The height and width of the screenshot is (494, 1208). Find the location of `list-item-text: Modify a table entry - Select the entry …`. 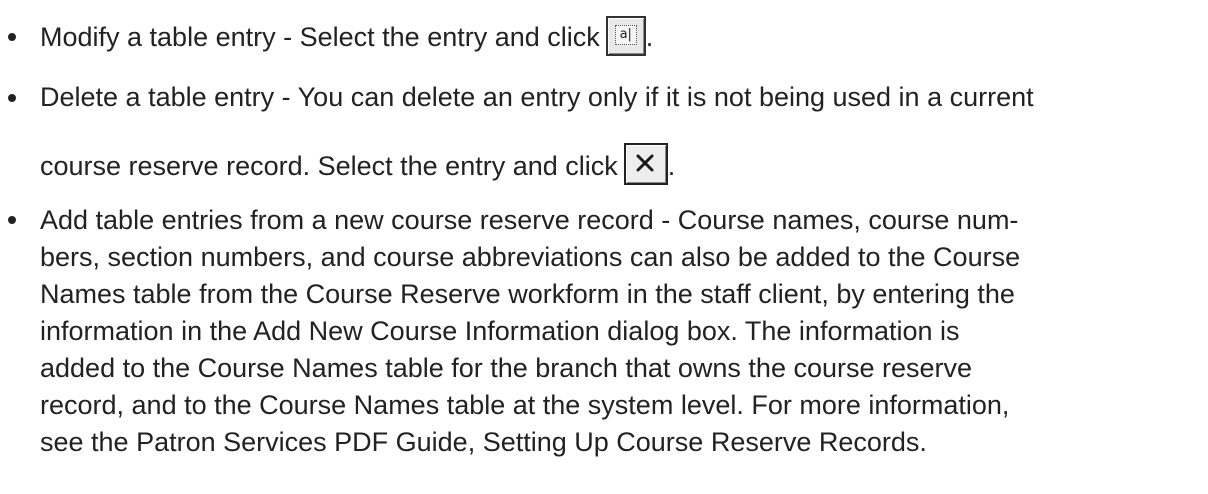

list-item-text: Modify a table entry - Select the entry … is located at coordinates (320, 37).